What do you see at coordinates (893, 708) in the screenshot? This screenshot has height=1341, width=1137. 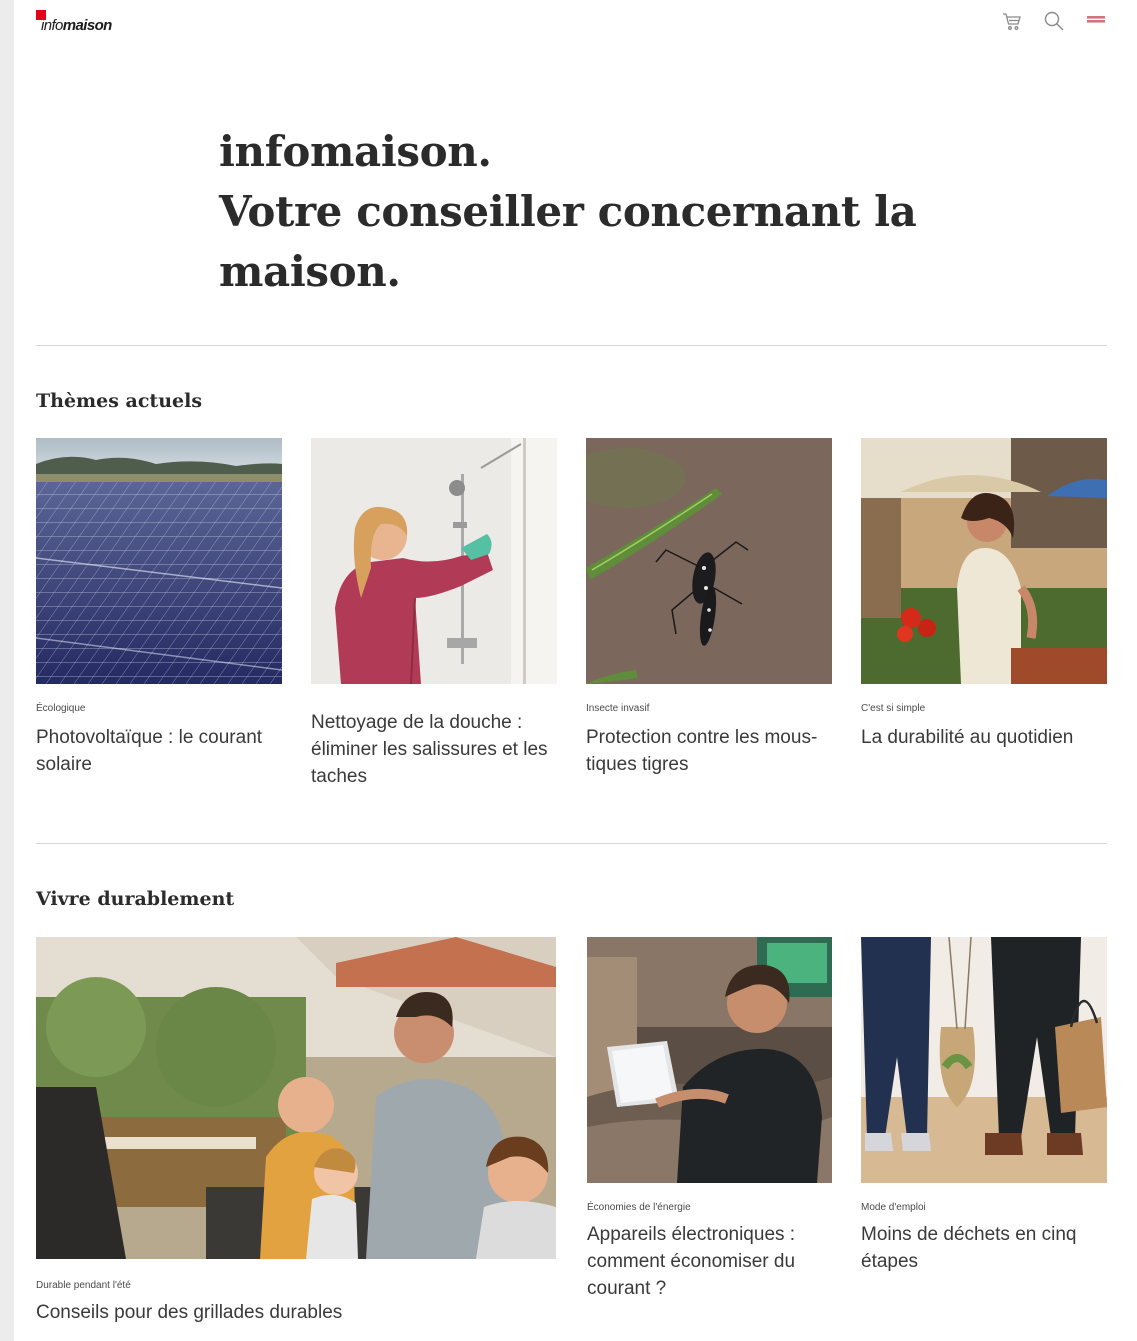 I see `card-category: C'est si simple` at bounding box center [893, 708].